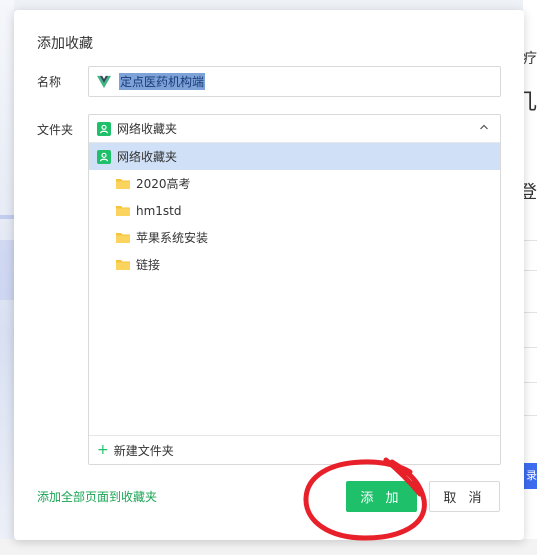 The width and height of the screenshot is (537, 555). Describe the element at coordinates (103, 450) in the screenshot. I see `plus-icon: +` at that location.